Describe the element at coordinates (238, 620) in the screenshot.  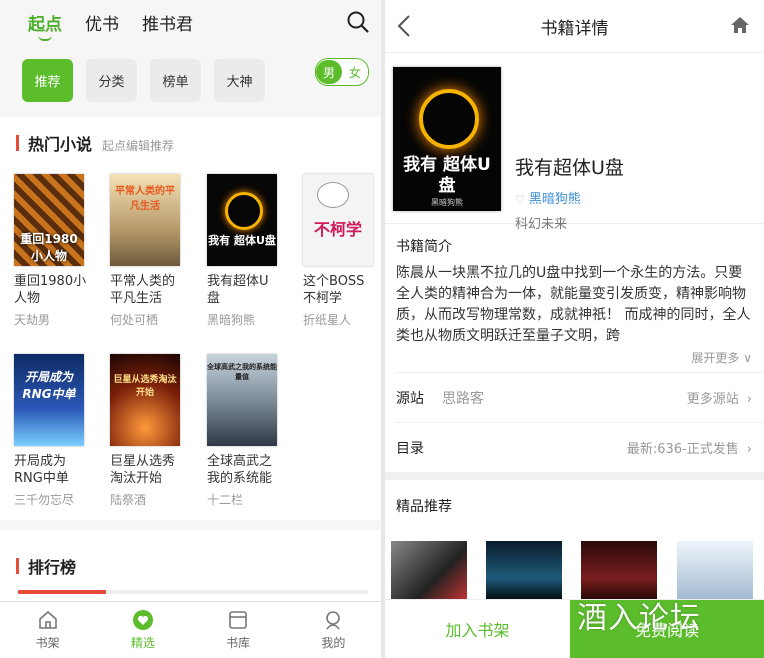
I see `library-icon` at that location.